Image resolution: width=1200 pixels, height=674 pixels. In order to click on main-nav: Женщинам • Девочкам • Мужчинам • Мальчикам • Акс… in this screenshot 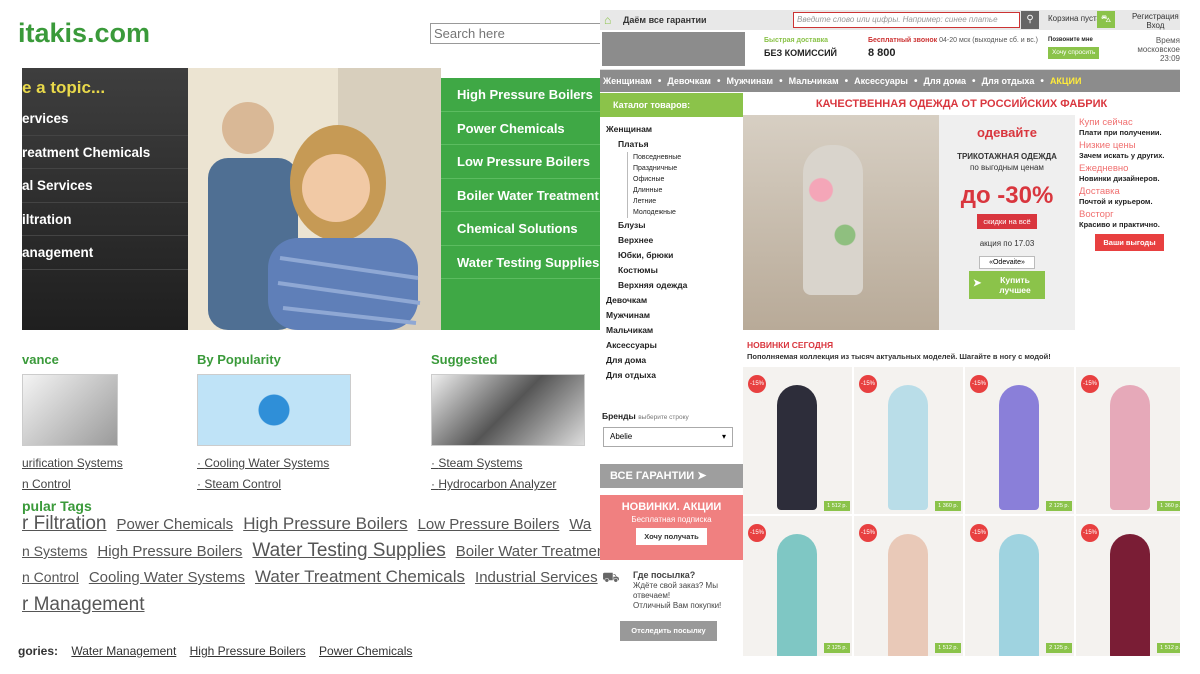, I will do `click(890, 81)`.